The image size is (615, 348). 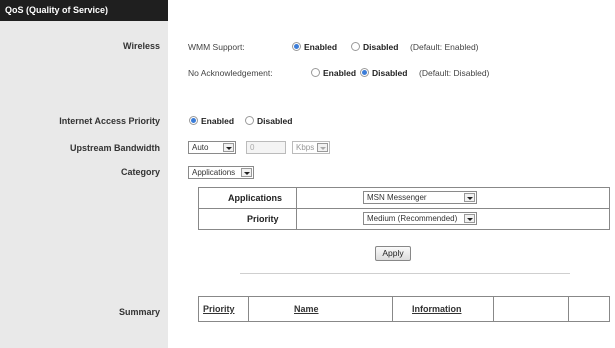 I want to click on apply-button: Apply, so click(x=393, y=253).